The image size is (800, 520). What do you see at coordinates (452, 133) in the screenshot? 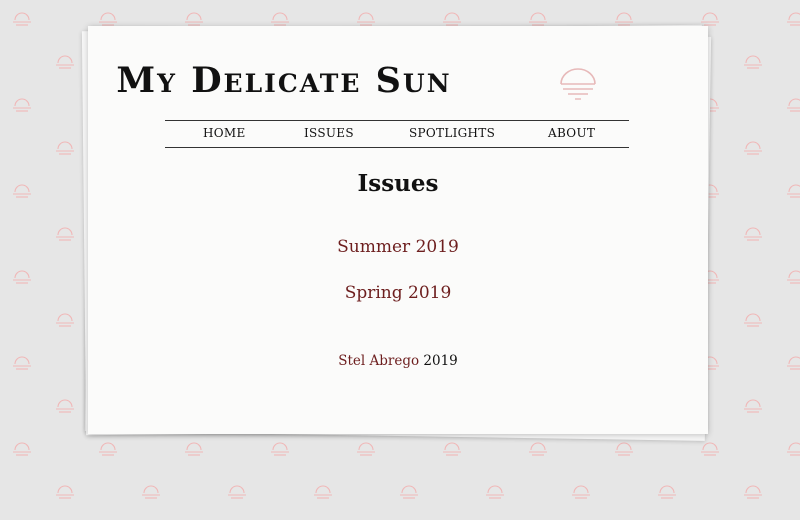
I see `nav-item-spotlights: SPOTLIGHTS` at bounding box center [452, 133].